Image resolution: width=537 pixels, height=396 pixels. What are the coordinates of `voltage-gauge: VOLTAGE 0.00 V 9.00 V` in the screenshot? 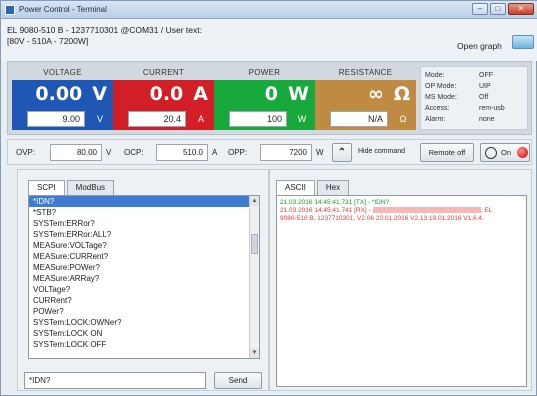 It's located at (62, 98).